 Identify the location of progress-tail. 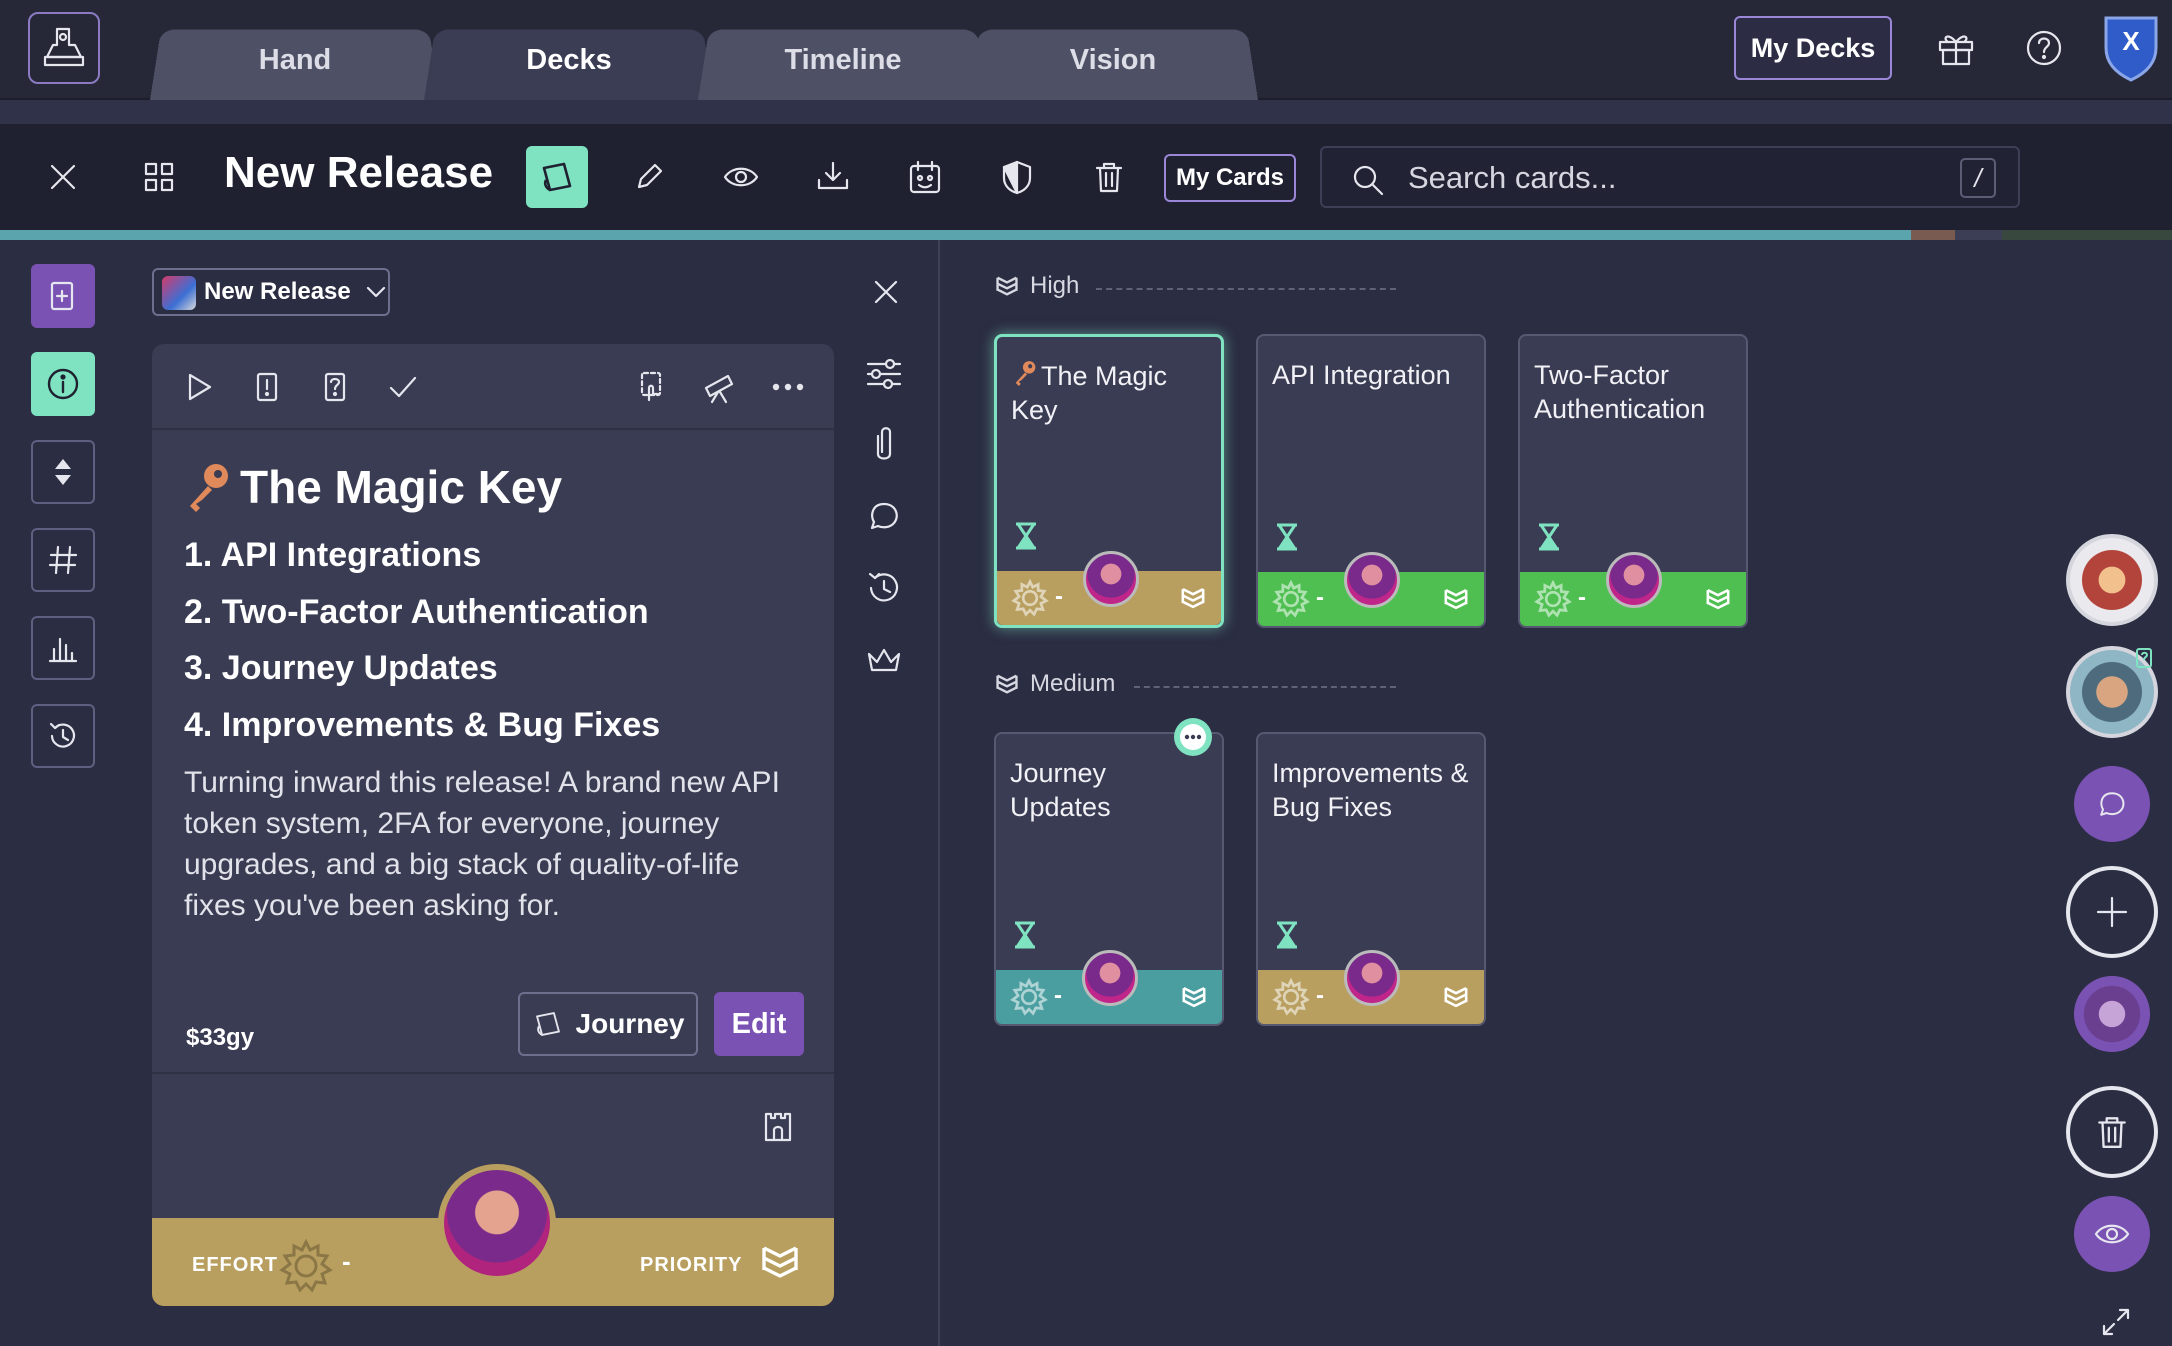
(2087, 235).